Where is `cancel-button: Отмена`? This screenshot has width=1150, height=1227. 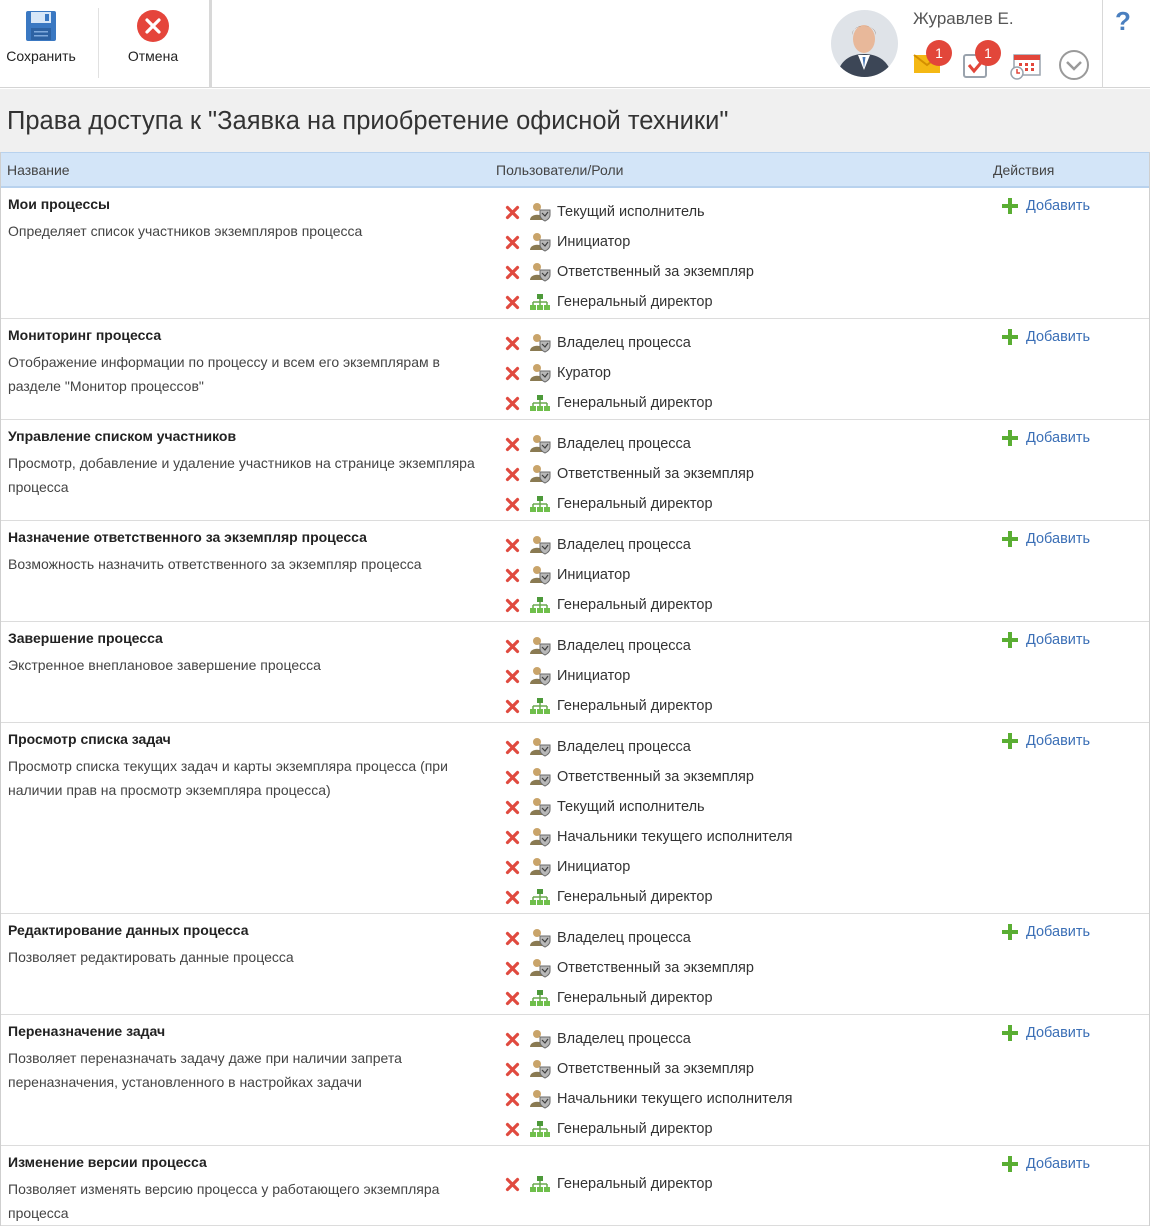
cancel-button: Отмена is located at coordinates (153, 43).